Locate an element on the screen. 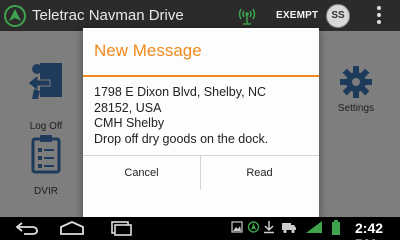 The width and height of the screenshot is (400, 240). overflow-menu-icon is located at coordinates (379, 16).